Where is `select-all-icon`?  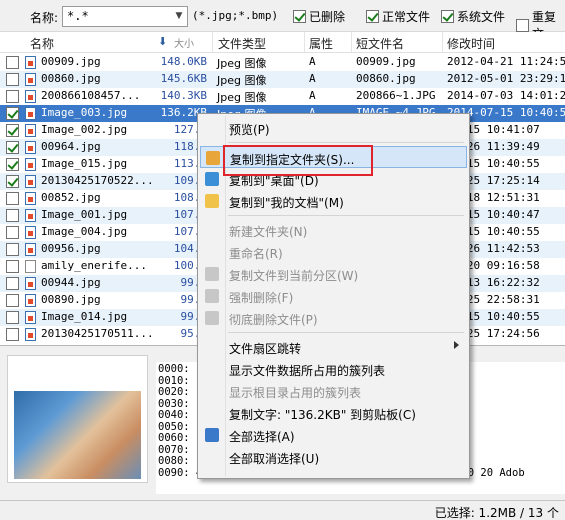
select-all-icon is located at coordinates (212, 435).